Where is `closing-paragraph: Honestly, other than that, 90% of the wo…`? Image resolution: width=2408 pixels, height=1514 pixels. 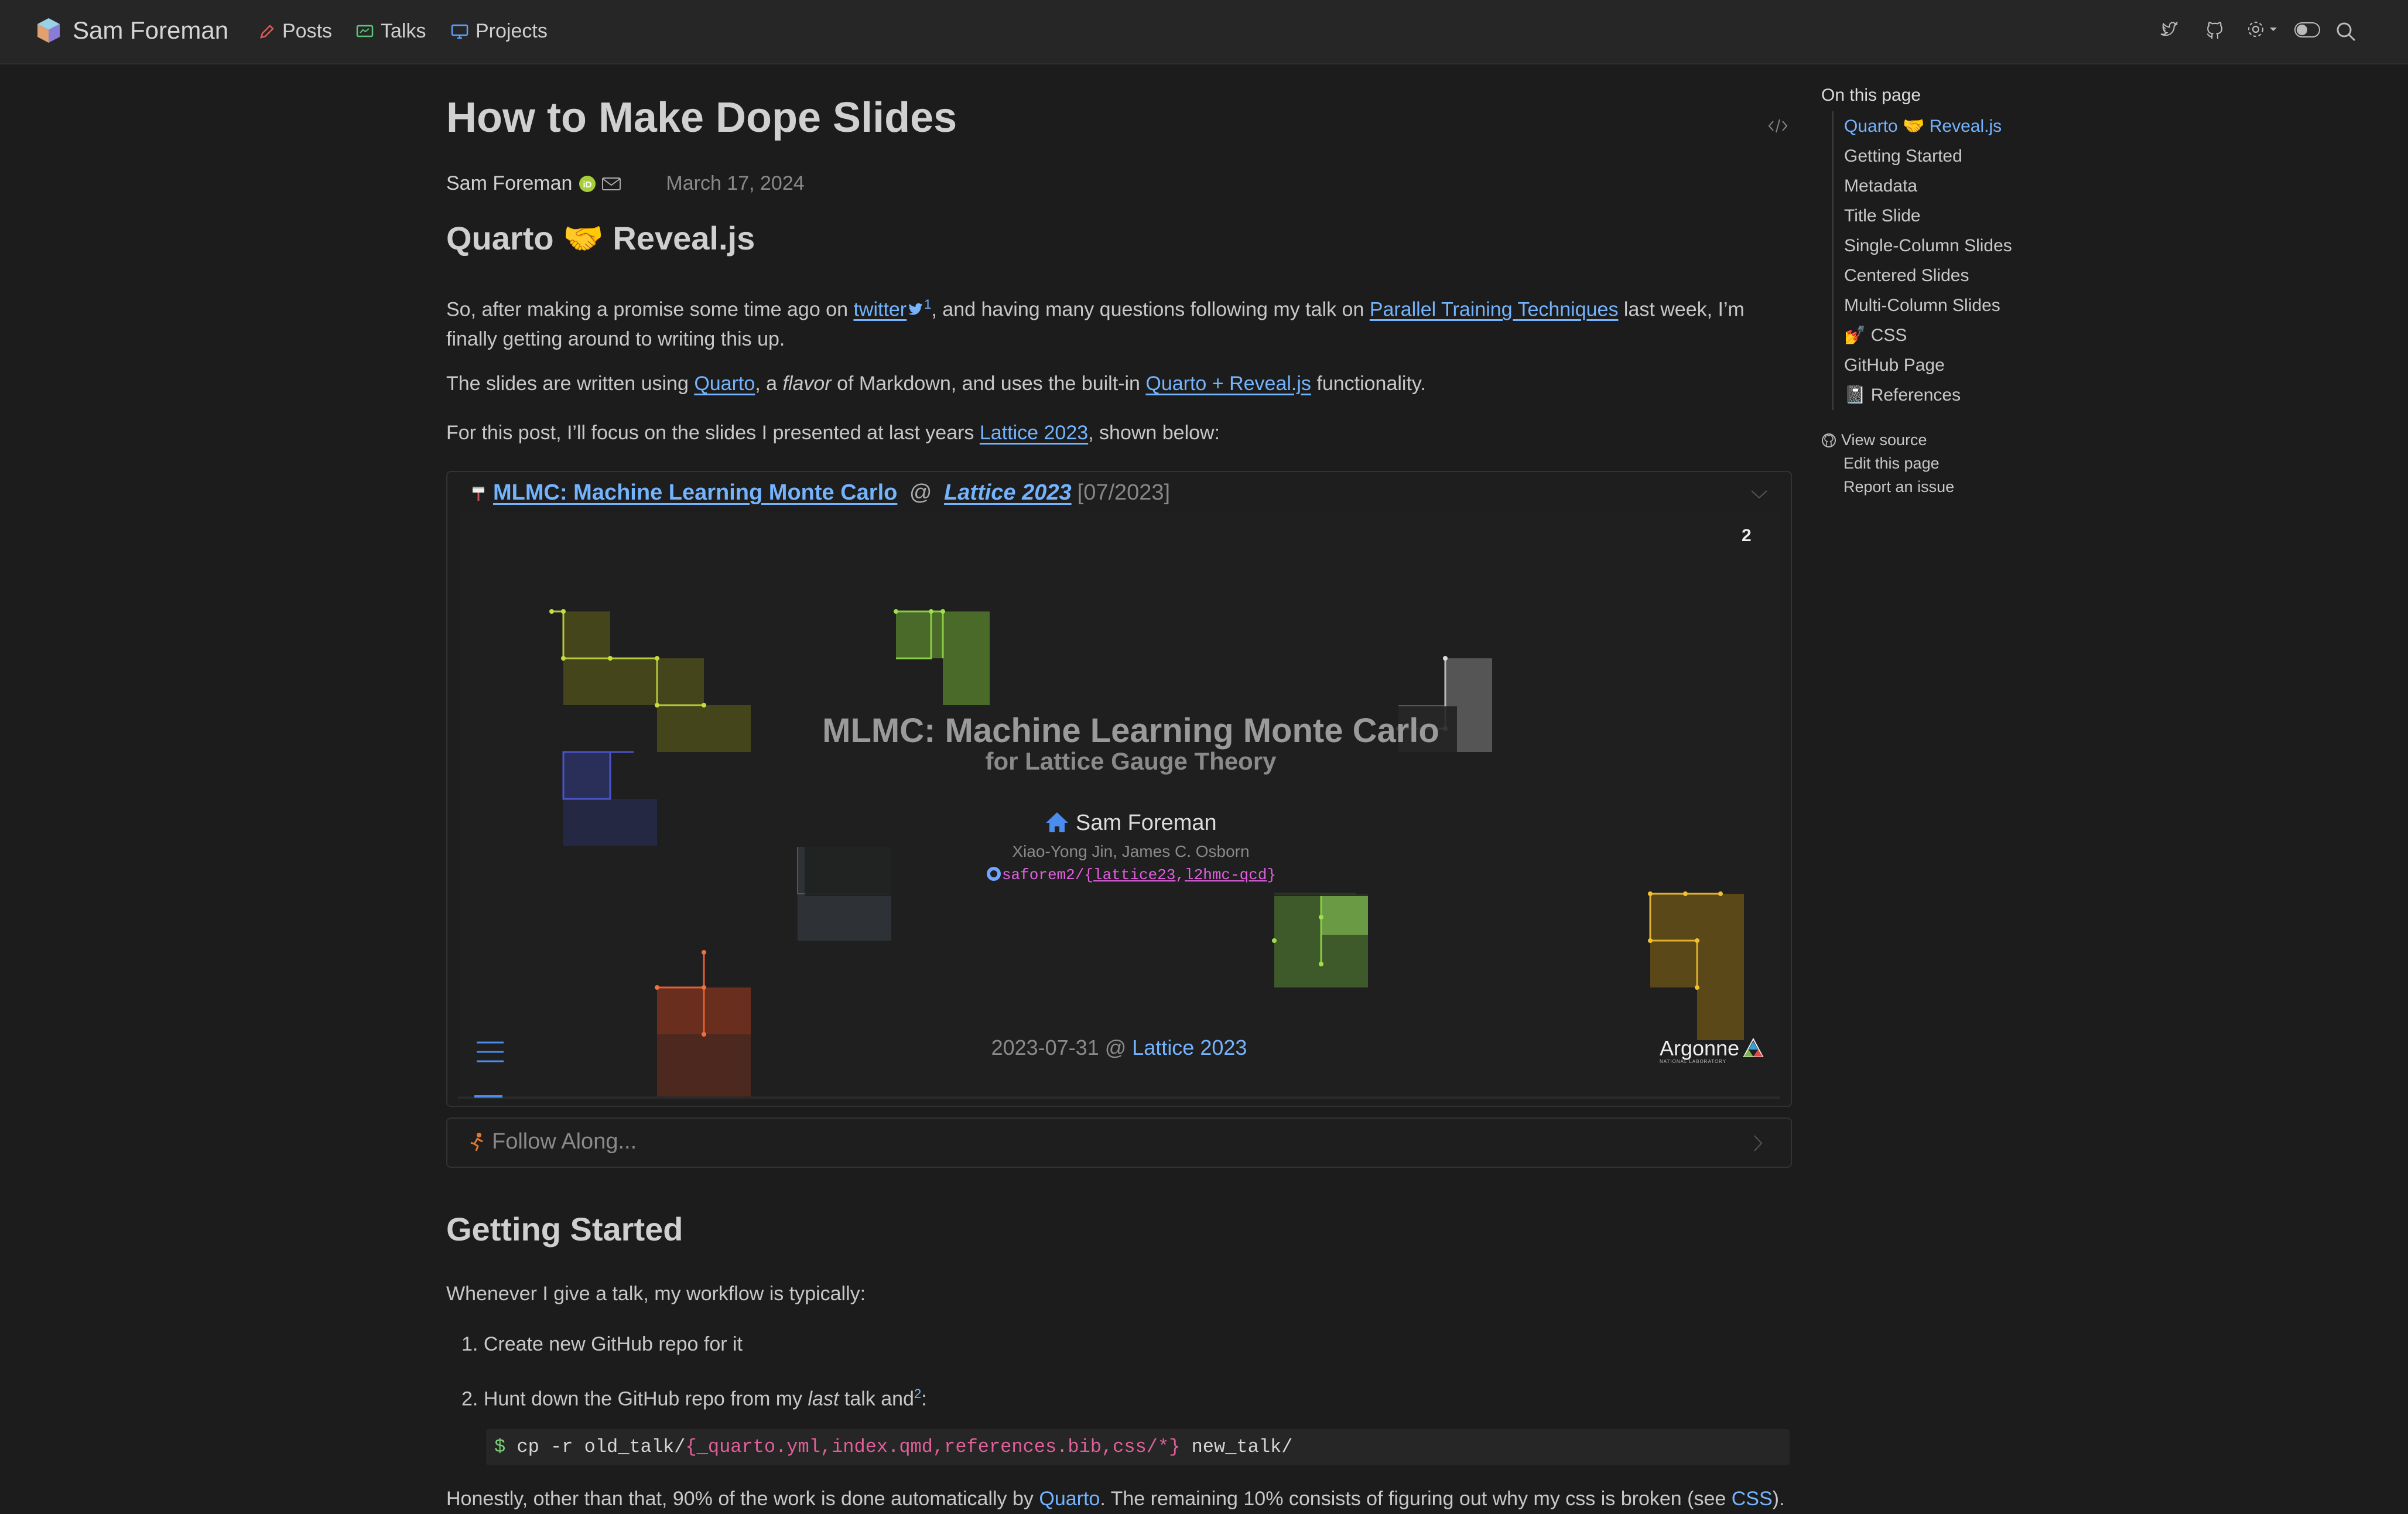 closing-paragraph: Honestly, other than that, 90% of the wo… is located at coordinates (1119, 1499).